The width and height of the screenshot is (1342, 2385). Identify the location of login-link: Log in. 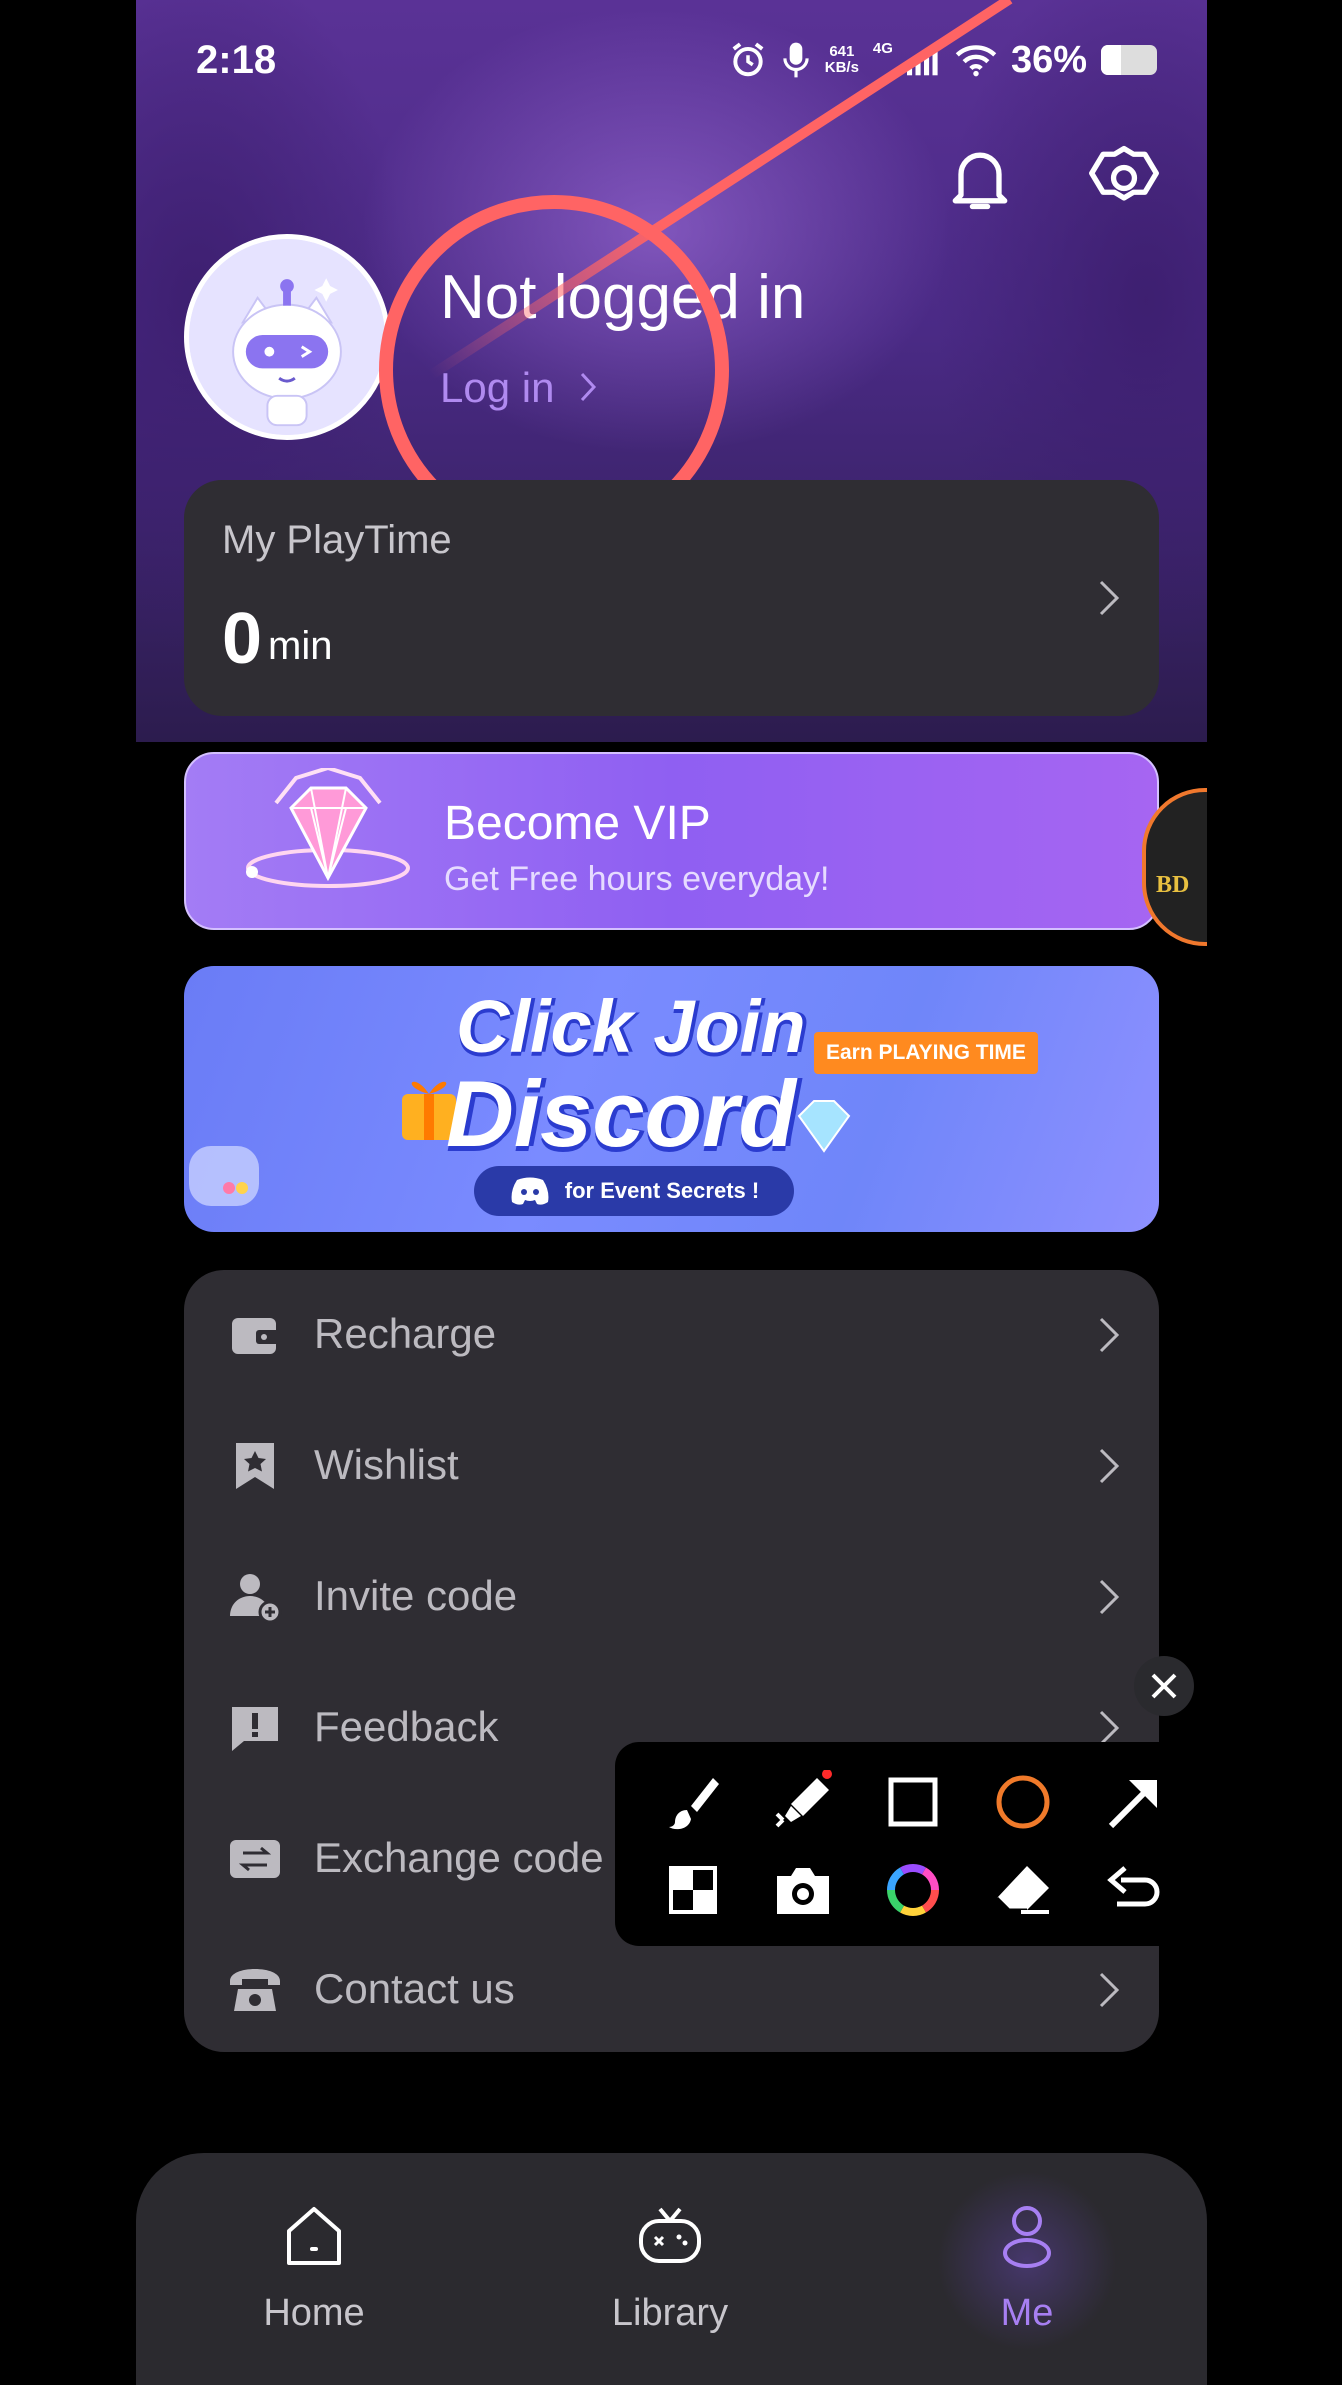
(520, 388).